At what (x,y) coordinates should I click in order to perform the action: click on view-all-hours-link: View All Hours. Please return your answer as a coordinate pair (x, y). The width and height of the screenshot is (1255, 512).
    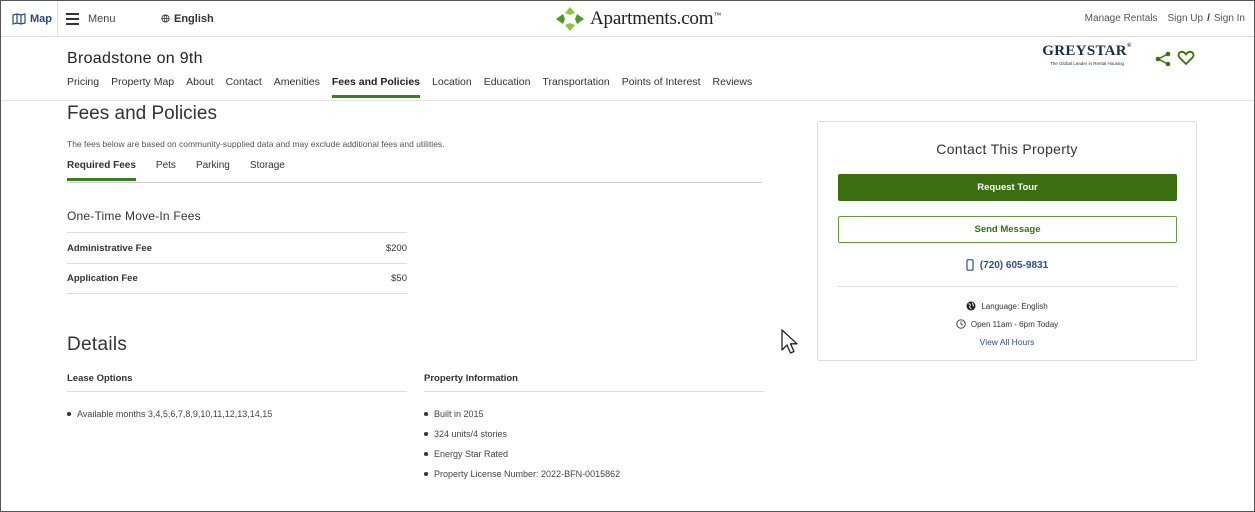
    Looking at the image, I should click on (1007, 342).